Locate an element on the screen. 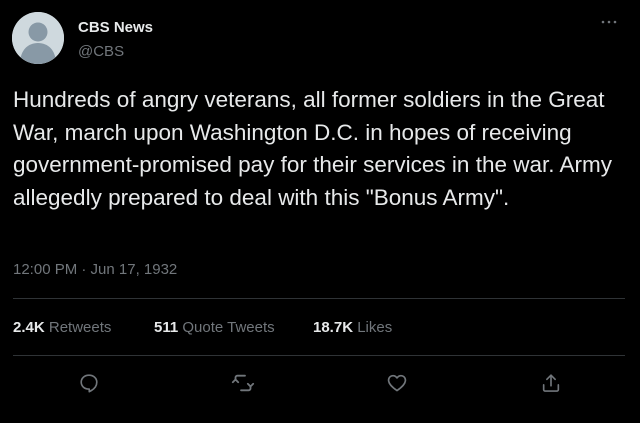 This screenshot has height=423, width=640. avatar is located at coordinates (38, 38).